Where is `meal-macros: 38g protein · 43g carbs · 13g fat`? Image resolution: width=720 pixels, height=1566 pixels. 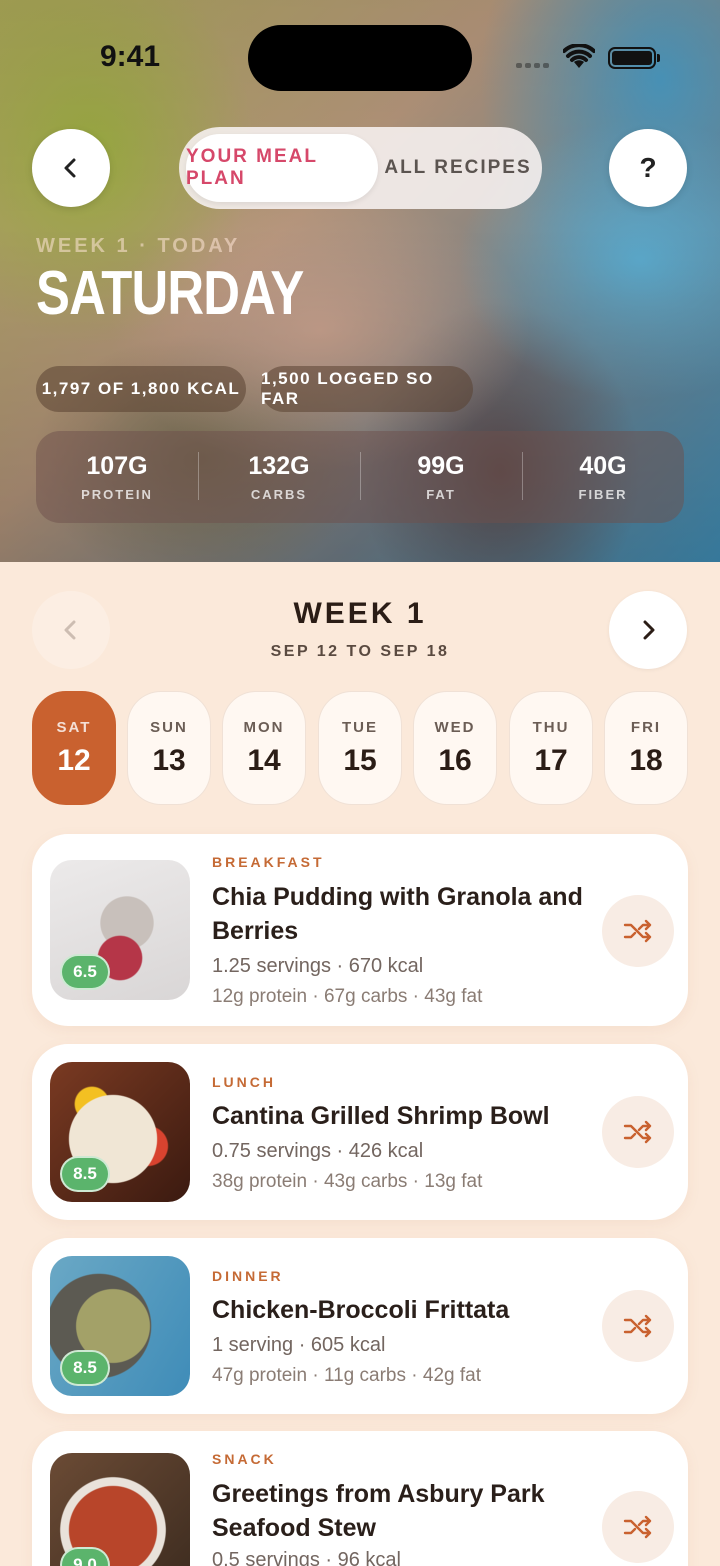 meal-macros: 38g protein · 43g carbs · 13g fat is located at coordinates (347, 1181).